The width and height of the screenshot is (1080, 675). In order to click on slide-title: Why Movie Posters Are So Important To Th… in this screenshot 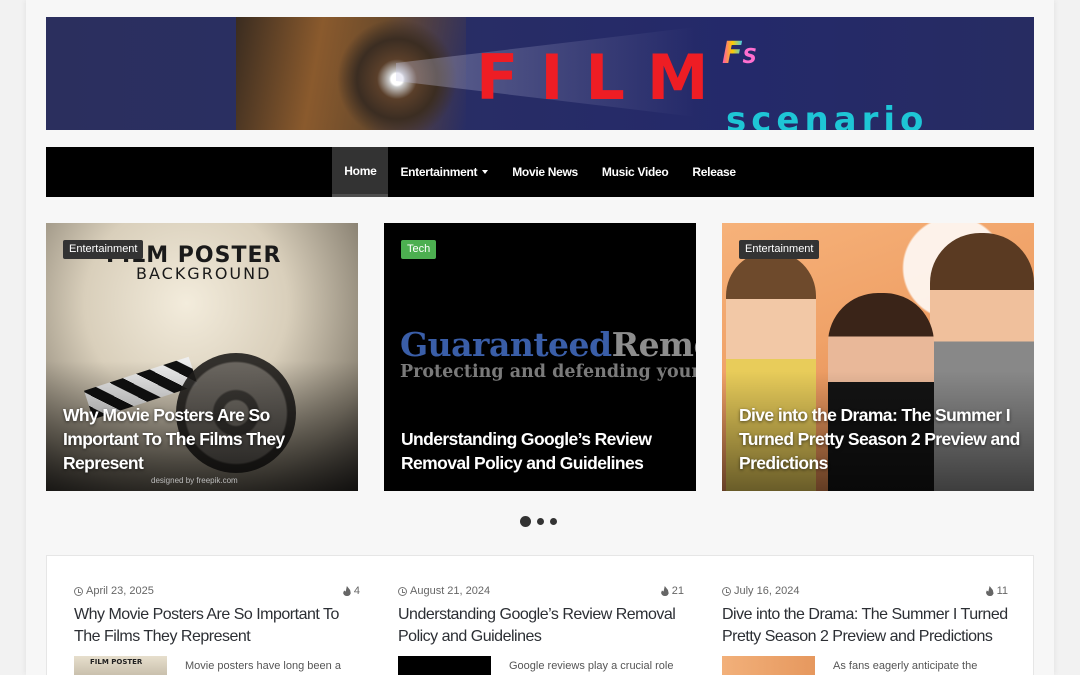, I will do `click(203, 439)`.